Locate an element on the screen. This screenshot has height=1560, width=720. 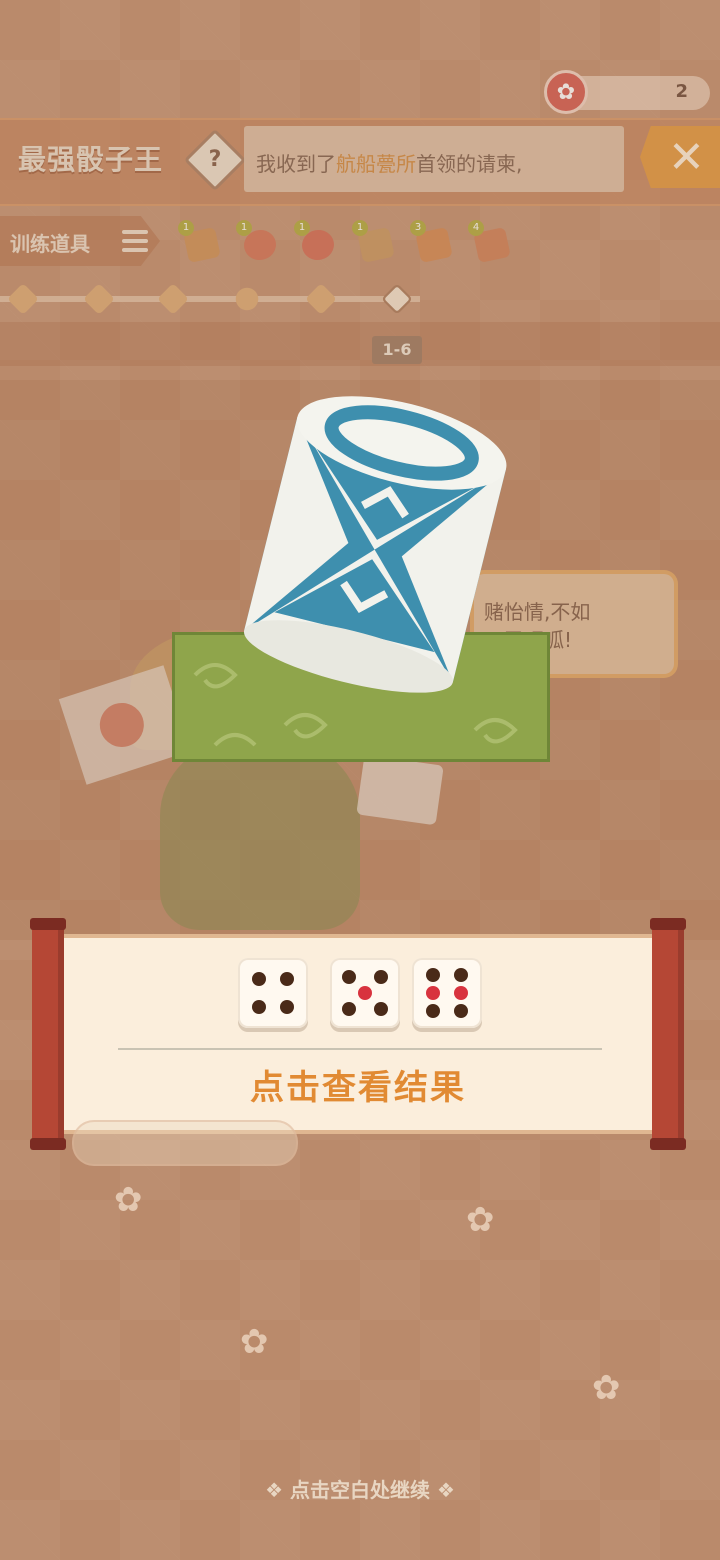
faded-pill-button is located at coordinates (185, 1143).